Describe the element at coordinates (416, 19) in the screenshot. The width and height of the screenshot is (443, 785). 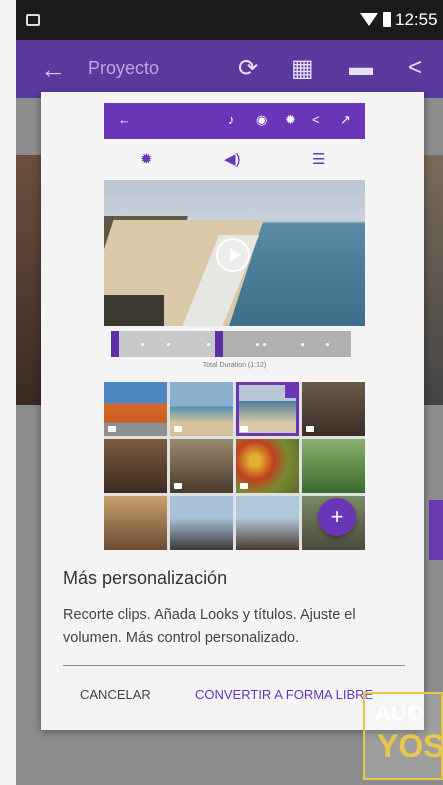
I see `status-time: 12:55` at that location.